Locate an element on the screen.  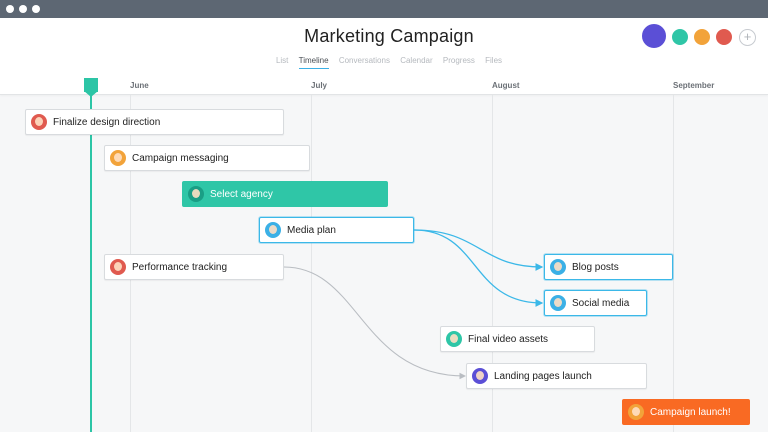
dependency-link-media-plan-to-social-media is located at coordinates (478, 268).